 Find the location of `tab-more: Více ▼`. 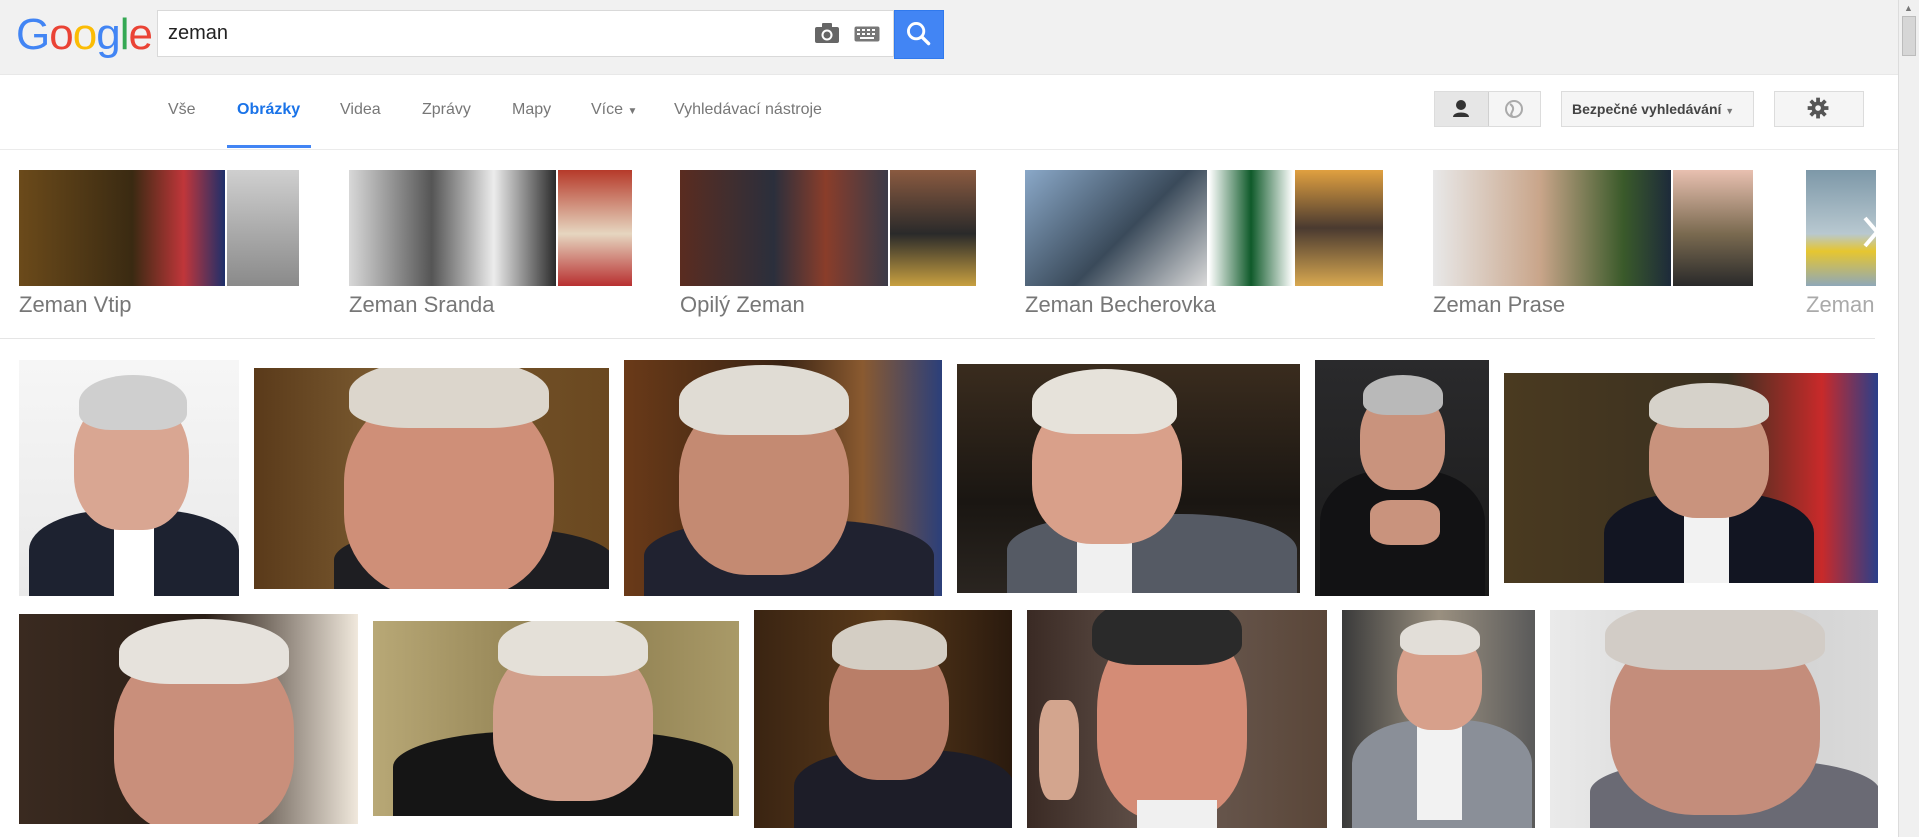

tab-more: Více ▼ is located at coordinates (614, 110).